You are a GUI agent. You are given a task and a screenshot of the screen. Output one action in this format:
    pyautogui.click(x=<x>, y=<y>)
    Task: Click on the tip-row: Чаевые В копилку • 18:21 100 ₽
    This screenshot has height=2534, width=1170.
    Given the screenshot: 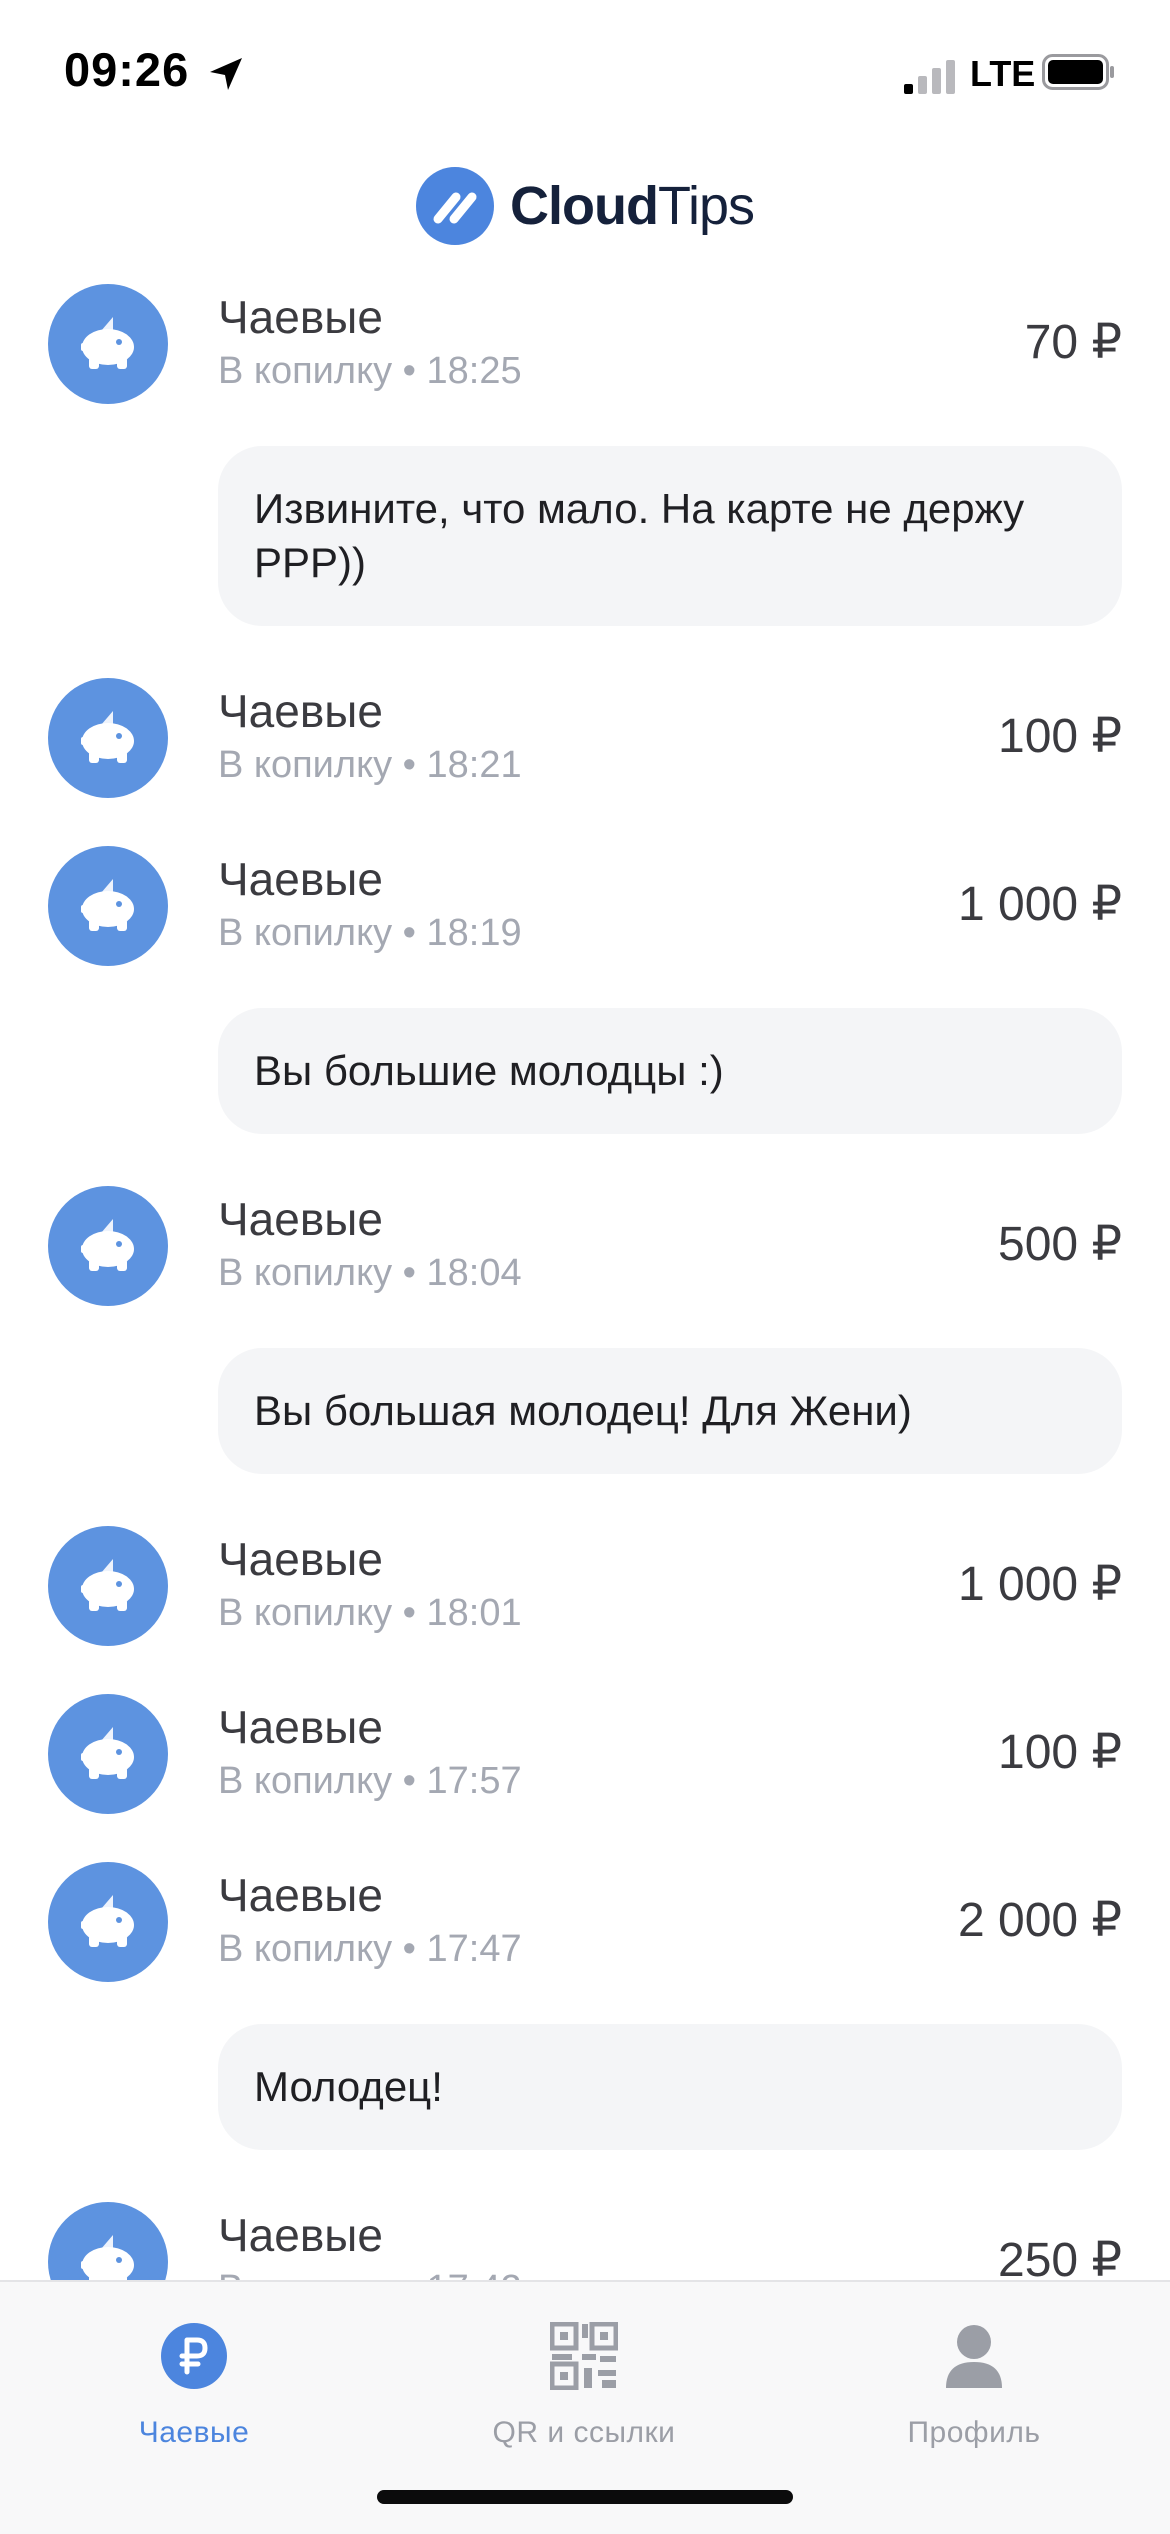 What is the action you would take?
    pyautogui.click(x=585, y=740)
    